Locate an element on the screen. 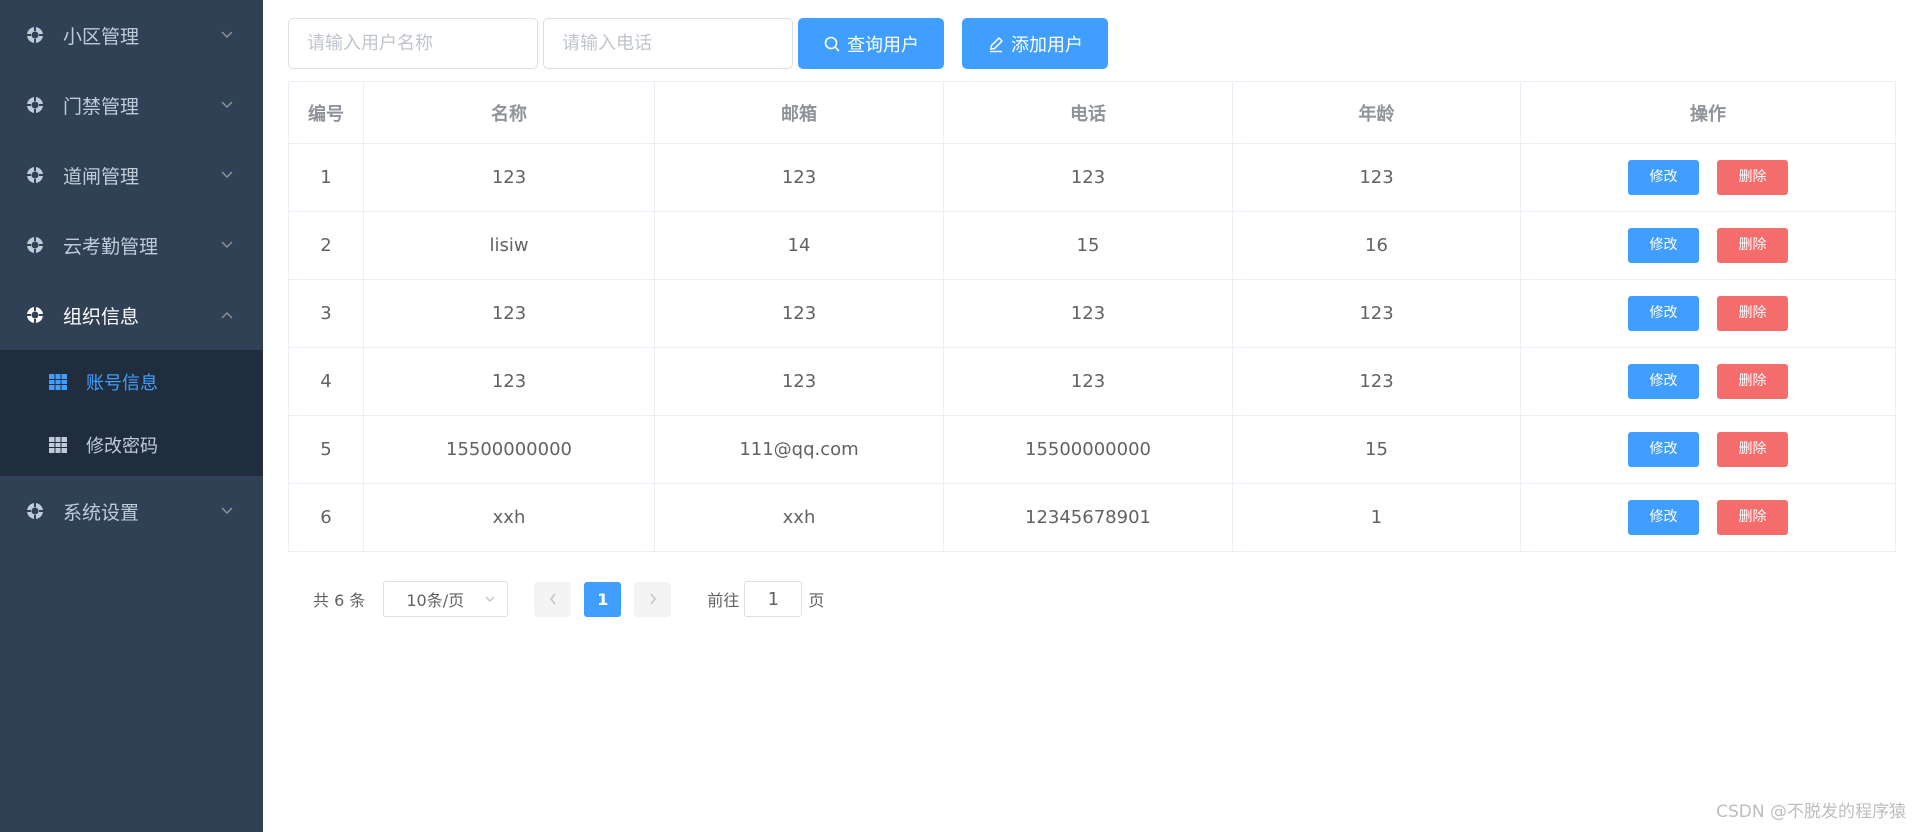  header-name: 名称 is located at coordinates (509, 112).